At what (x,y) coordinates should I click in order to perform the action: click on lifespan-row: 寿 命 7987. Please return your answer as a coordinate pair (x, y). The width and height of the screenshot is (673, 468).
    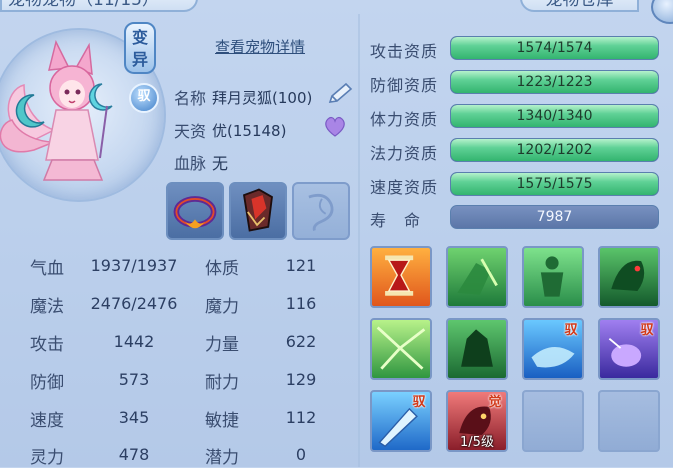
    Looking at the image, I should click on (517, 217).